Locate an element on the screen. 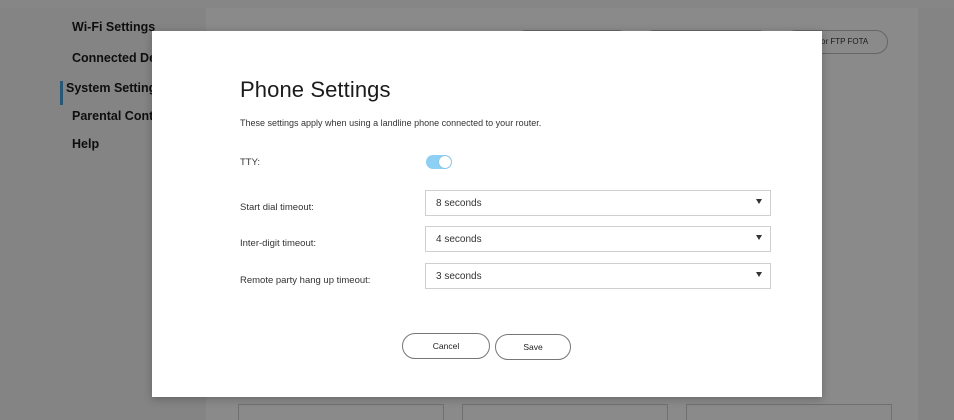 This screenshot has width=954, height=420. inter-digit-timeout-select: 4 seconds is located at coordinates (598, 239).